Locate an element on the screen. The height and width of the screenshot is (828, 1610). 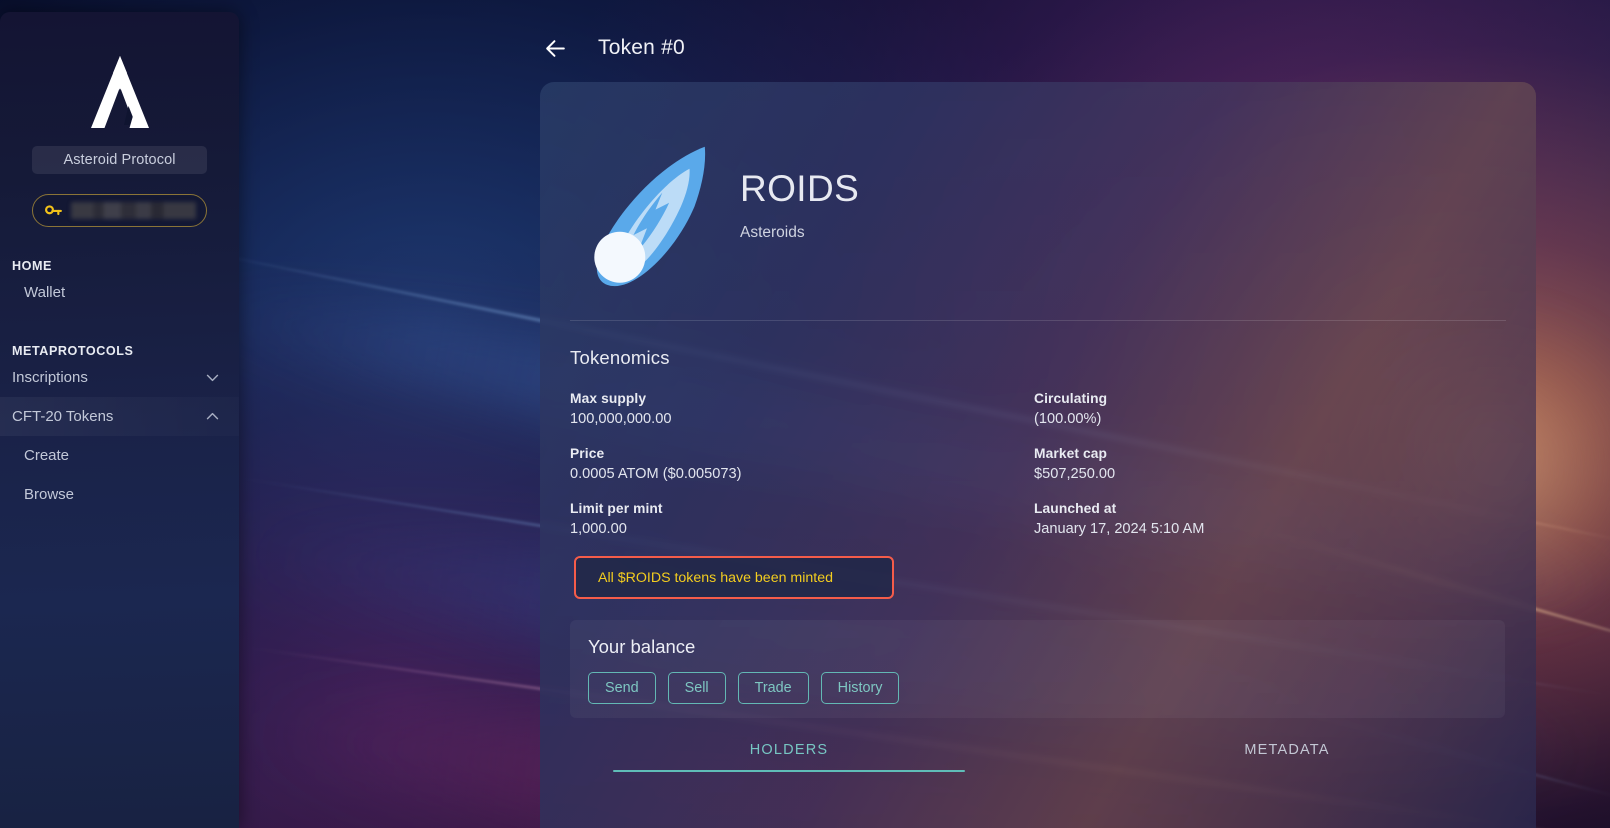
sidebar-item-label: Create is located at coordinates (47, 455).